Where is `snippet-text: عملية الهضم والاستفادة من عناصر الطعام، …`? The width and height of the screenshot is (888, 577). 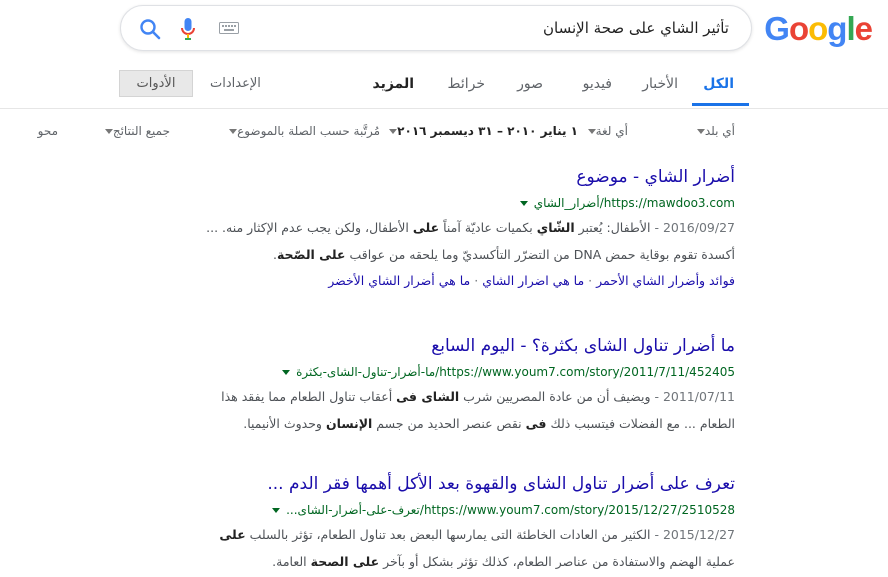
snippet-text: عملية الهضم والاستفادة من عناصر الطعام، … is located at coordinates (557, 561).